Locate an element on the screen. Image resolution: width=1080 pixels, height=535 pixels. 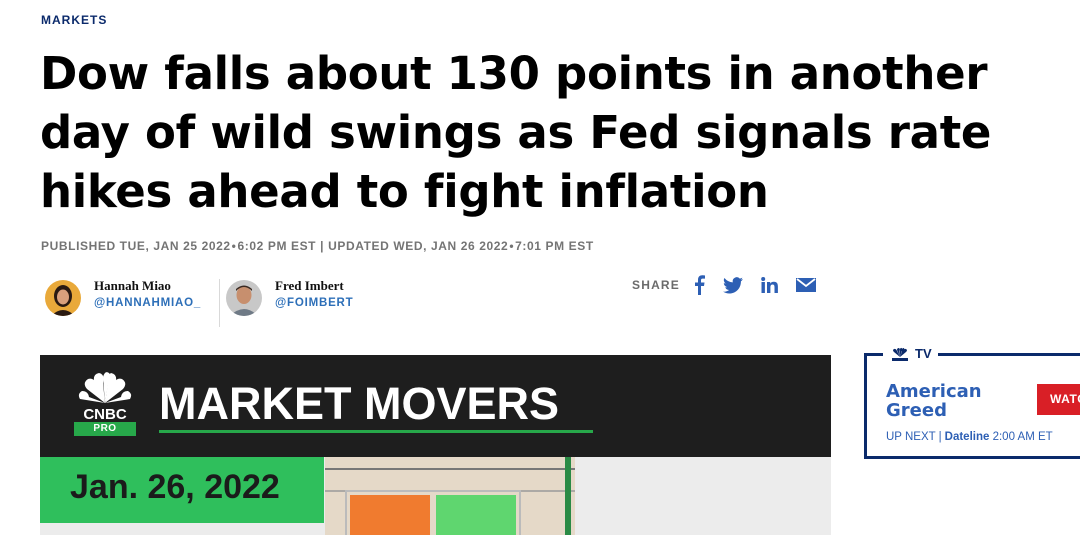
author-byline-hannah: Hannah Miao @HANNAHMIAO_ is located at coordinates (123, 297).